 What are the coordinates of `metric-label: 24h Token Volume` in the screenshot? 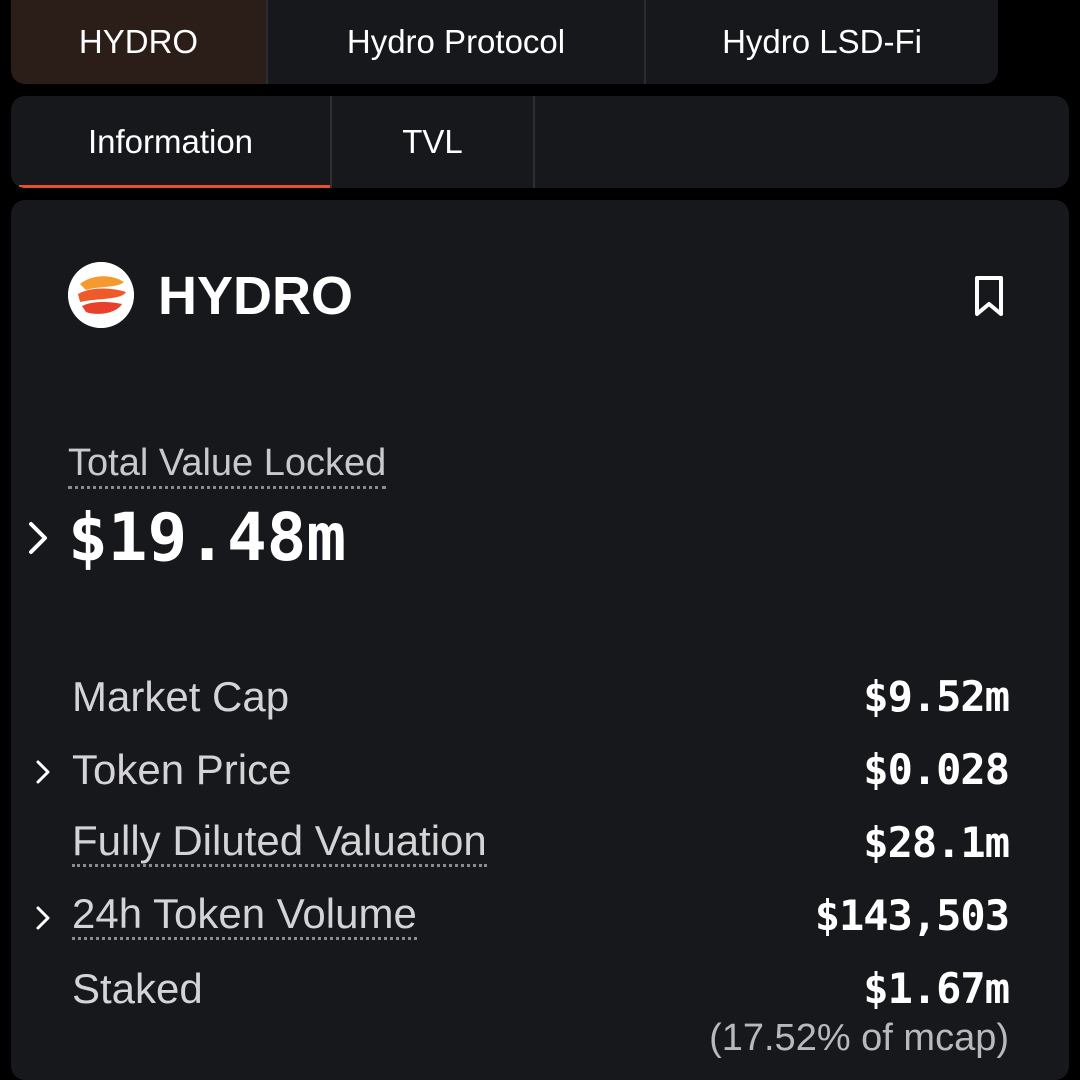 It's located at (244, 915).